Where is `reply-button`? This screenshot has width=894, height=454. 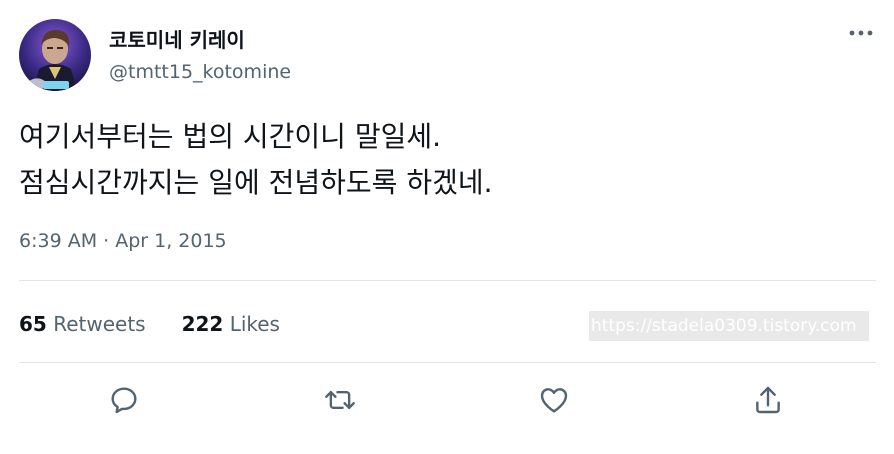 reply-button is located at coordinates (124, 400).